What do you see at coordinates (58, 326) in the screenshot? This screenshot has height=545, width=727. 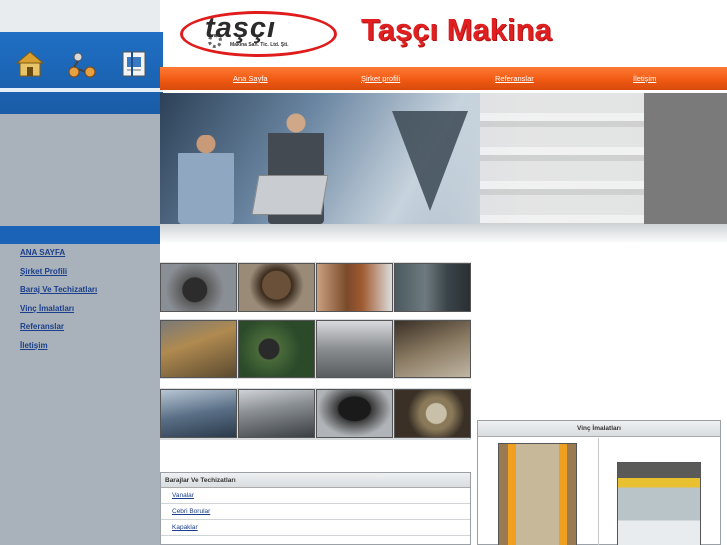 I see `left-menu-item-referanslar: Referanslar` at bounding box center [58, 326].